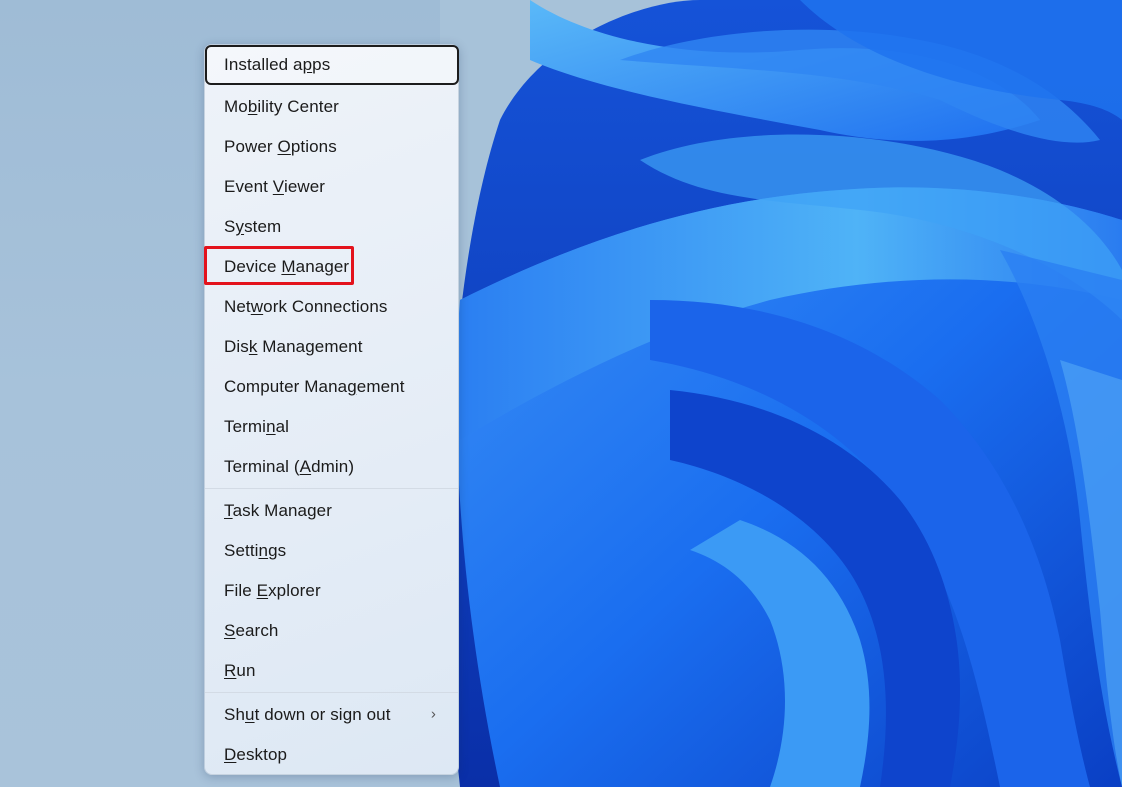  I want to click on menu-item-label: System, so click(253, 226).